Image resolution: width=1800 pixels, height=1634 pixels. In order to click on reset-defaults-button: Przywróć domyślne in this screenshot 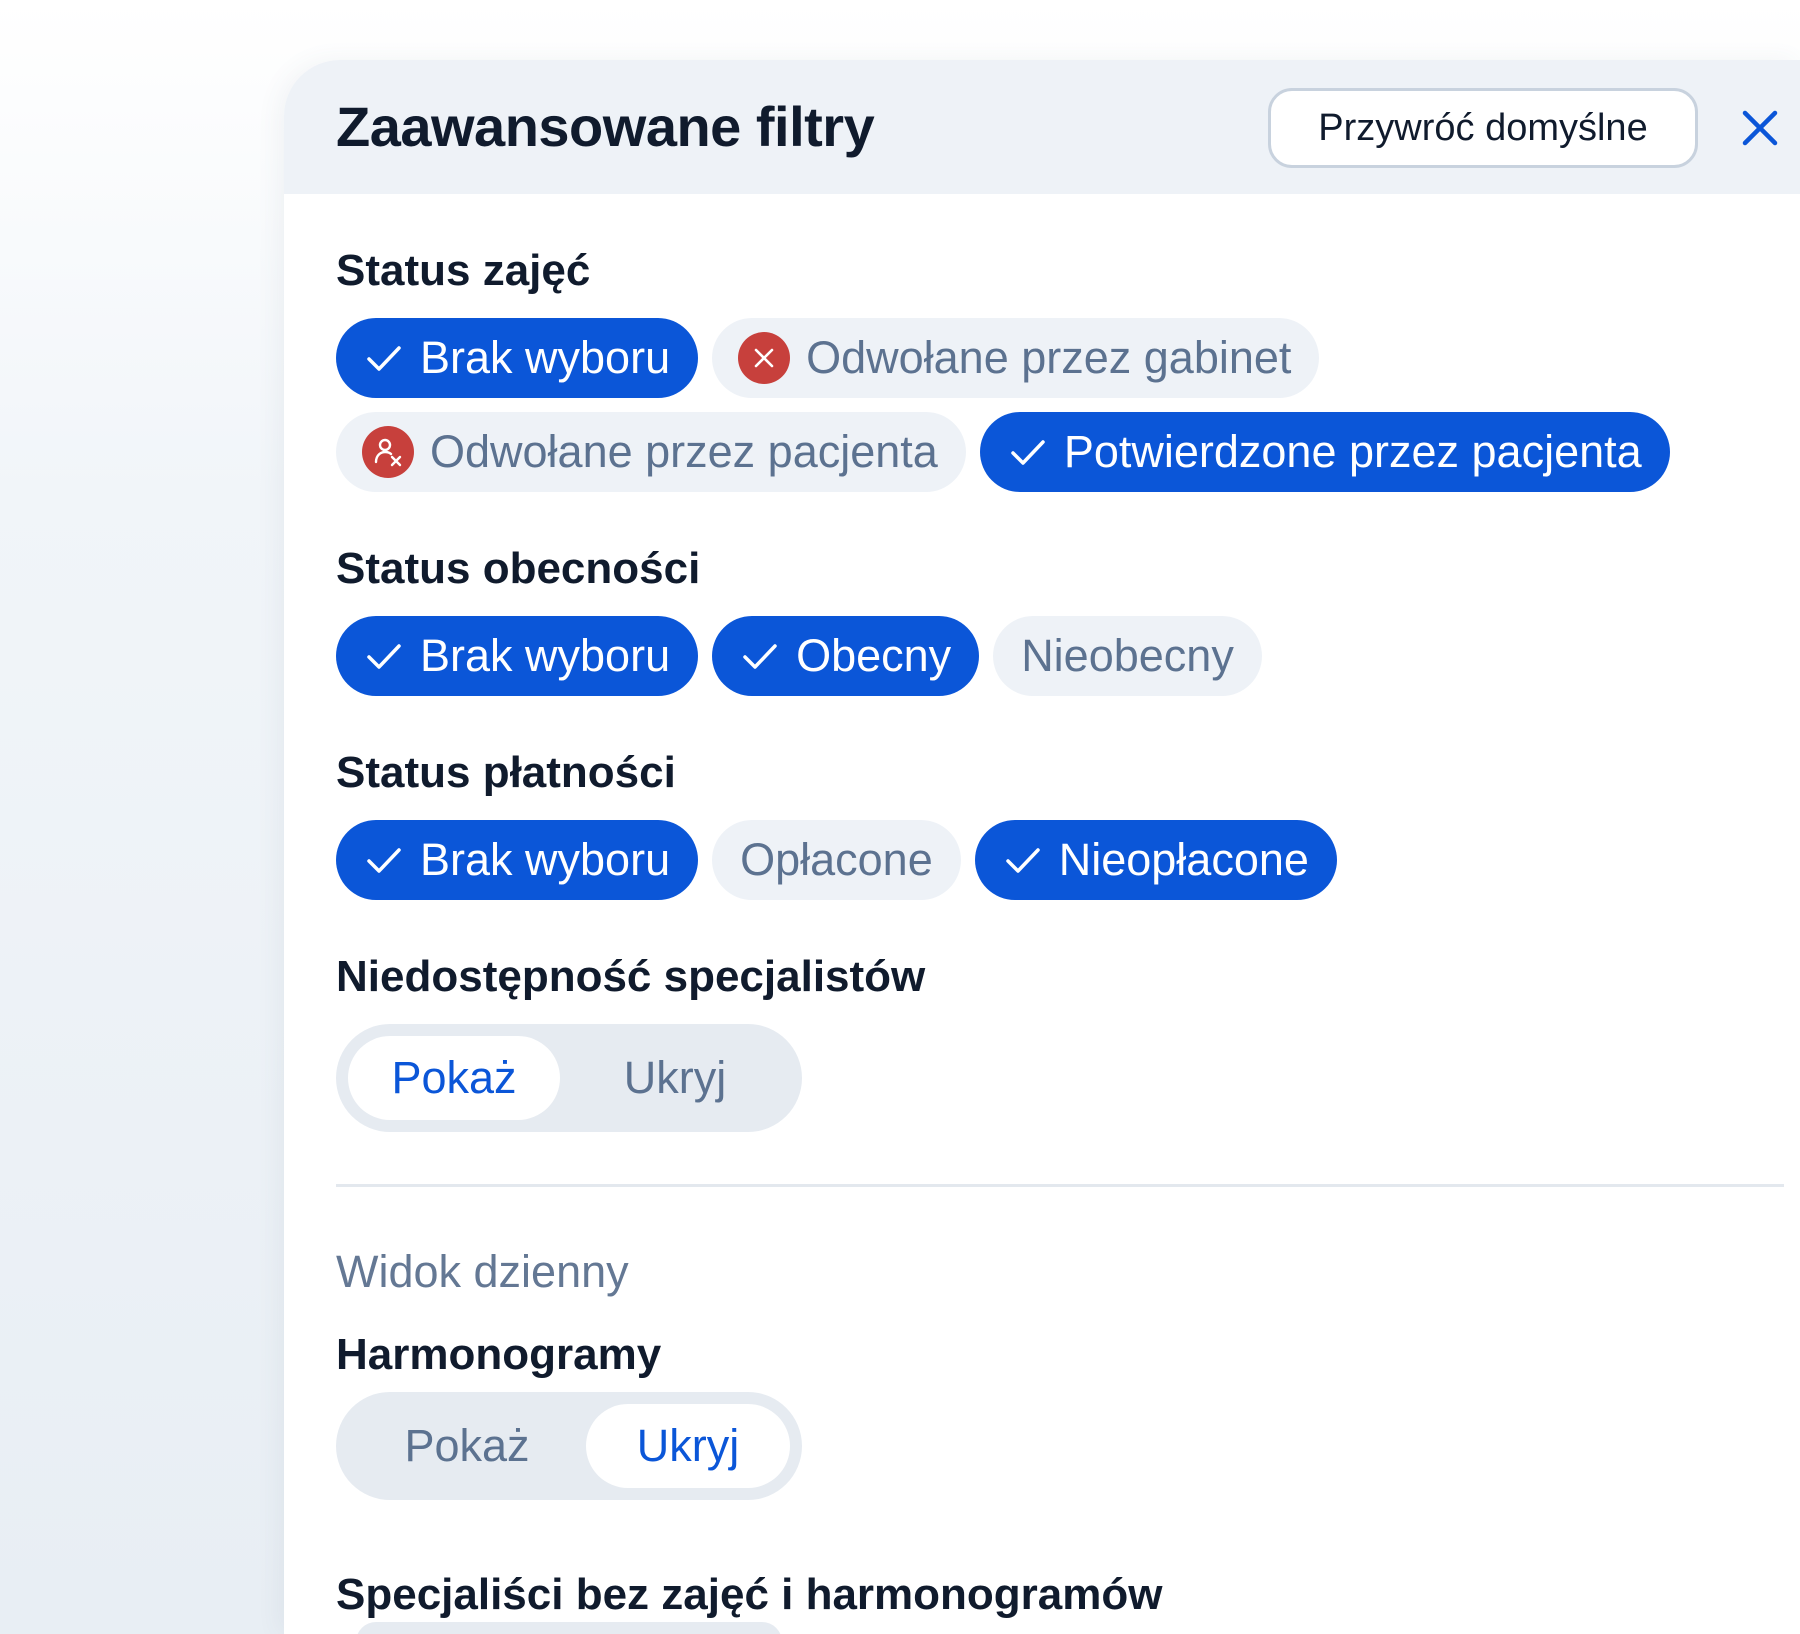, I will do `click(1483, 128)`.